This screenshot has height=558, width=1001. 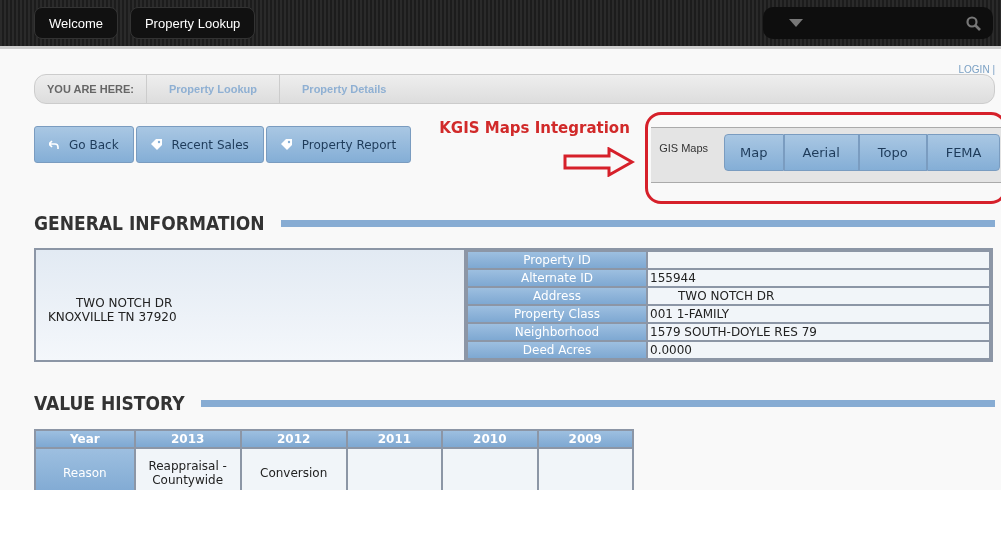 I want to click on field-value: 155944, so click(x=673, y=278).